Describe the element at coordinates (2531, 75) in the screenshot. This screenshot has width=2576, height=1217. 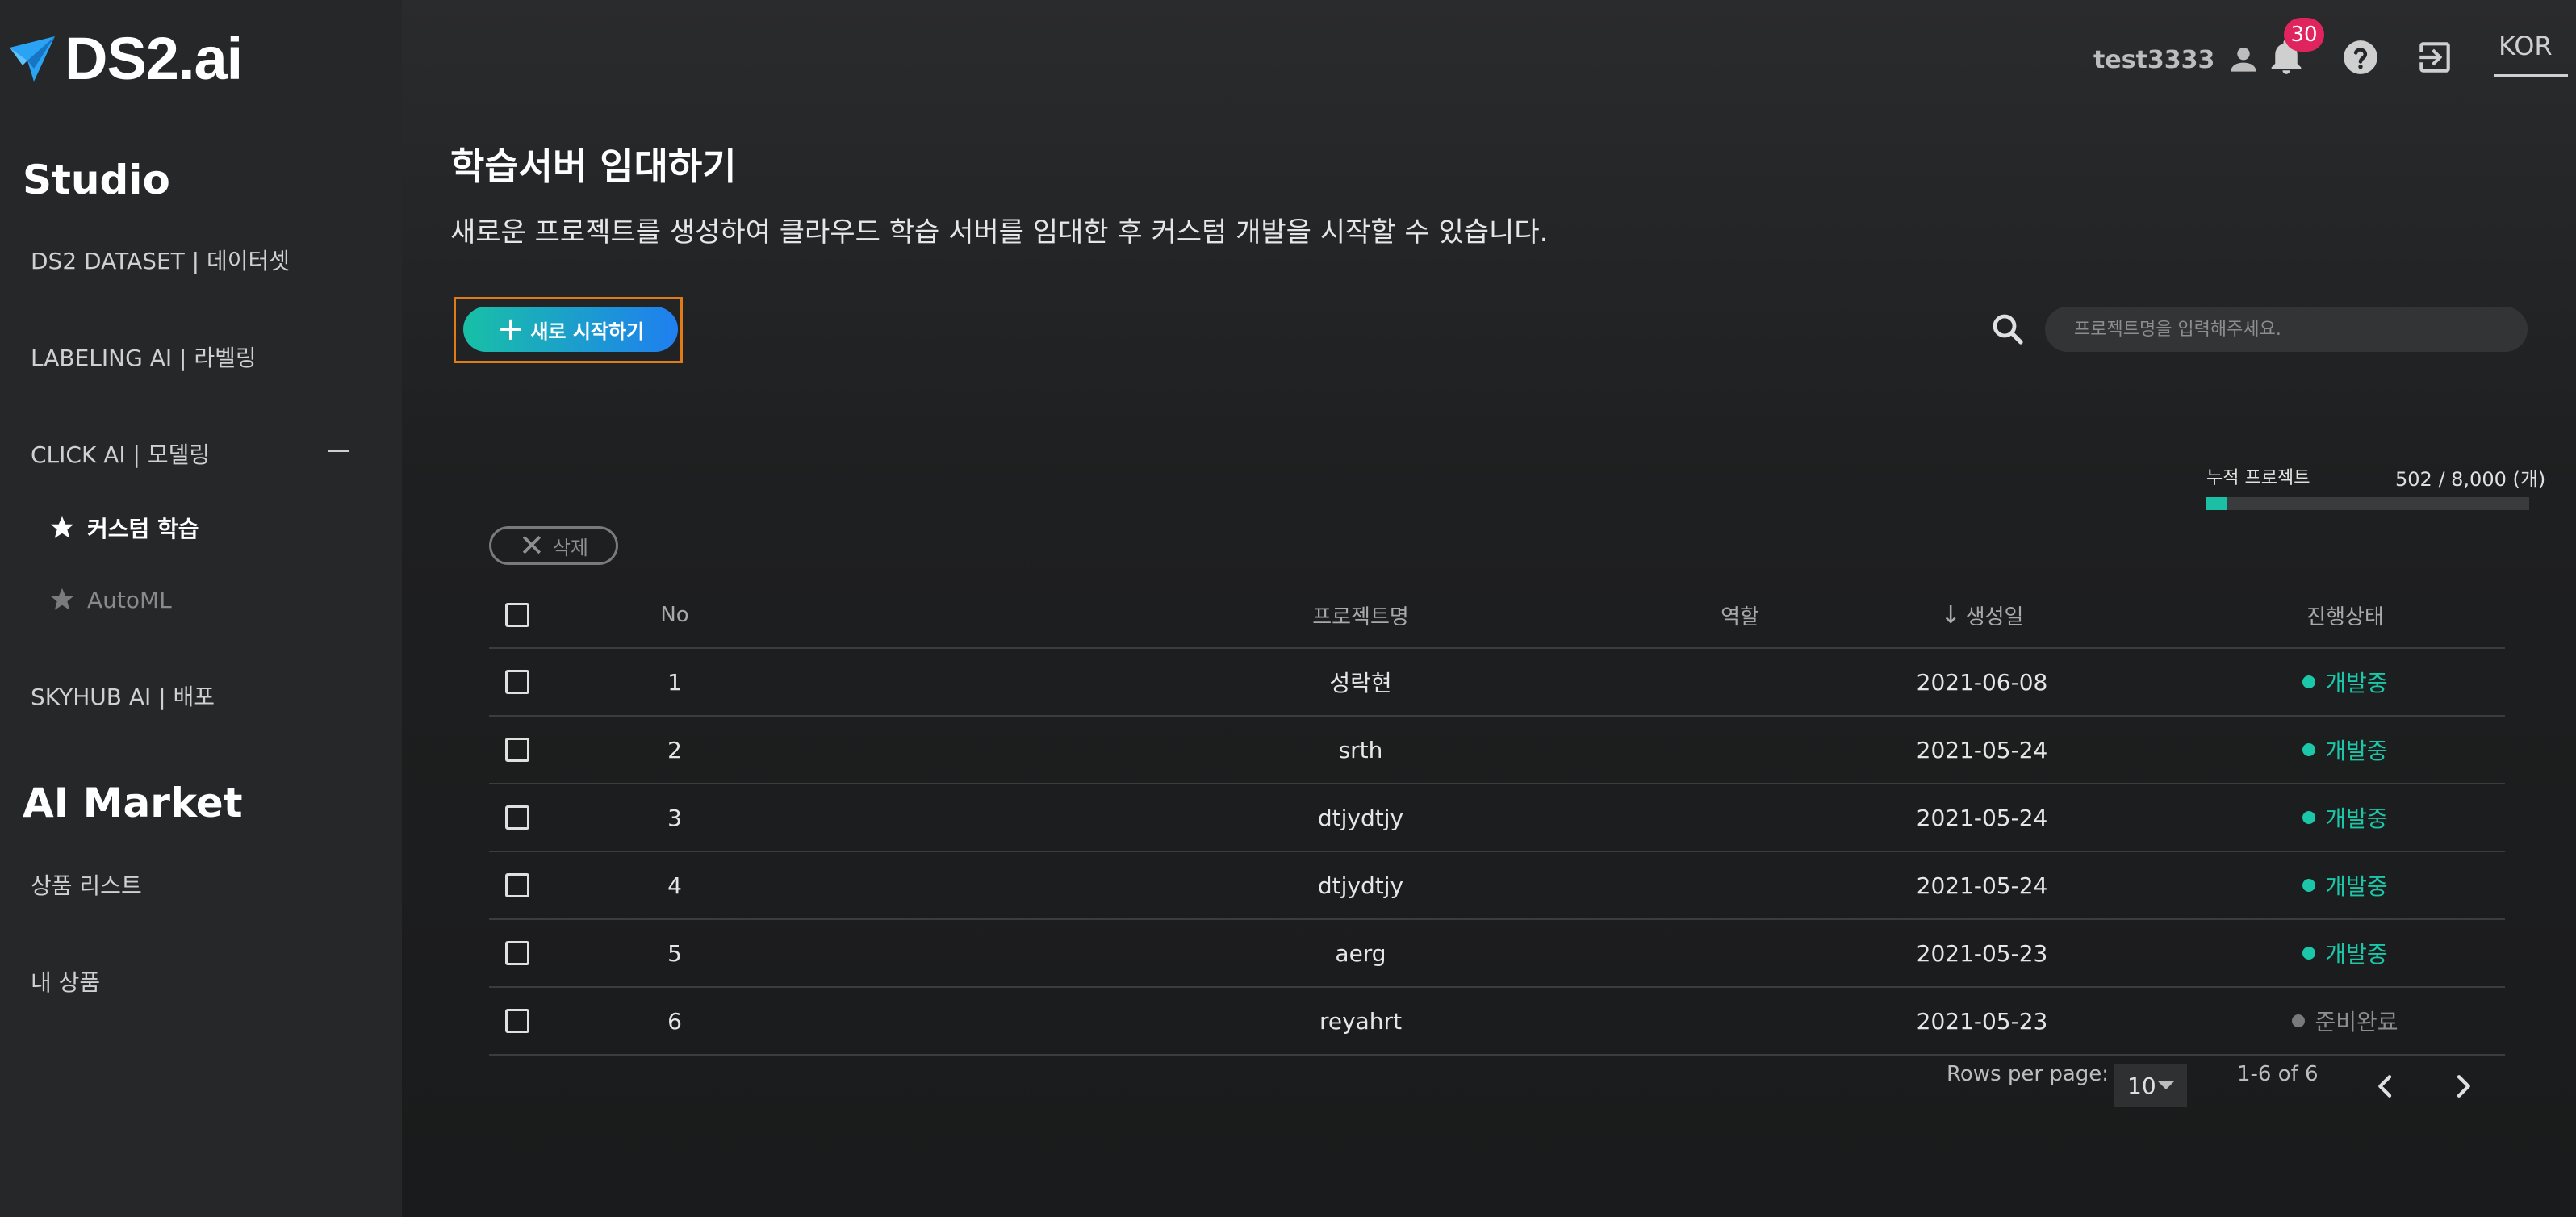
I see `language-underline` at that location.